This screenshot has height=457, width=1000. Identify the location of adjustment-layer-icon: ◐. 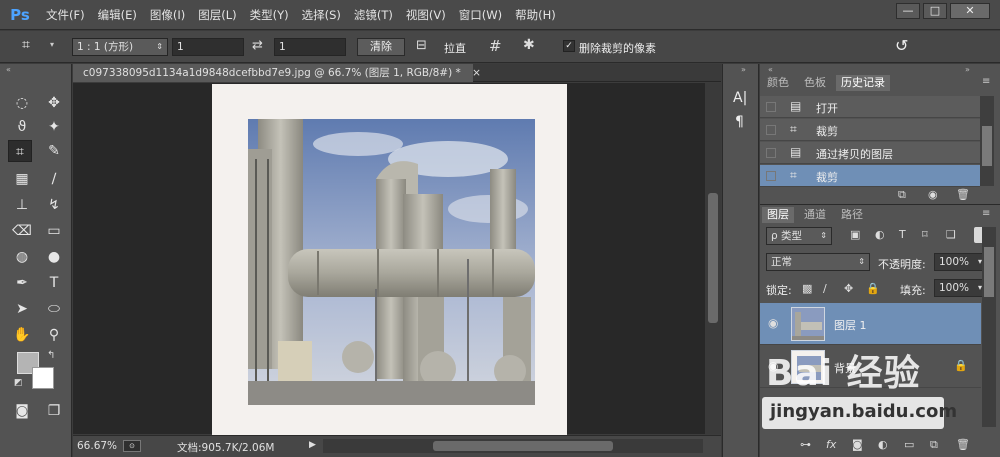
(883, 444).